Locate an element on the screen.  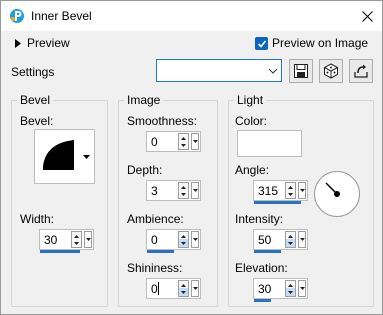
bevel-group-title: Bevel is located at coordinates (35, 100).